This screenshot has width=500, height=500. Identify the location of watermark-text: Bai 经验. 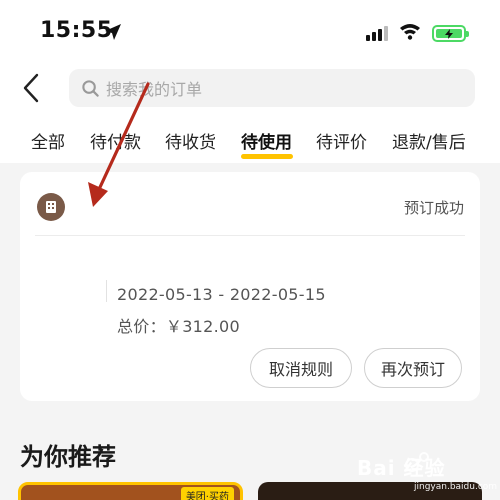
(401, 468).